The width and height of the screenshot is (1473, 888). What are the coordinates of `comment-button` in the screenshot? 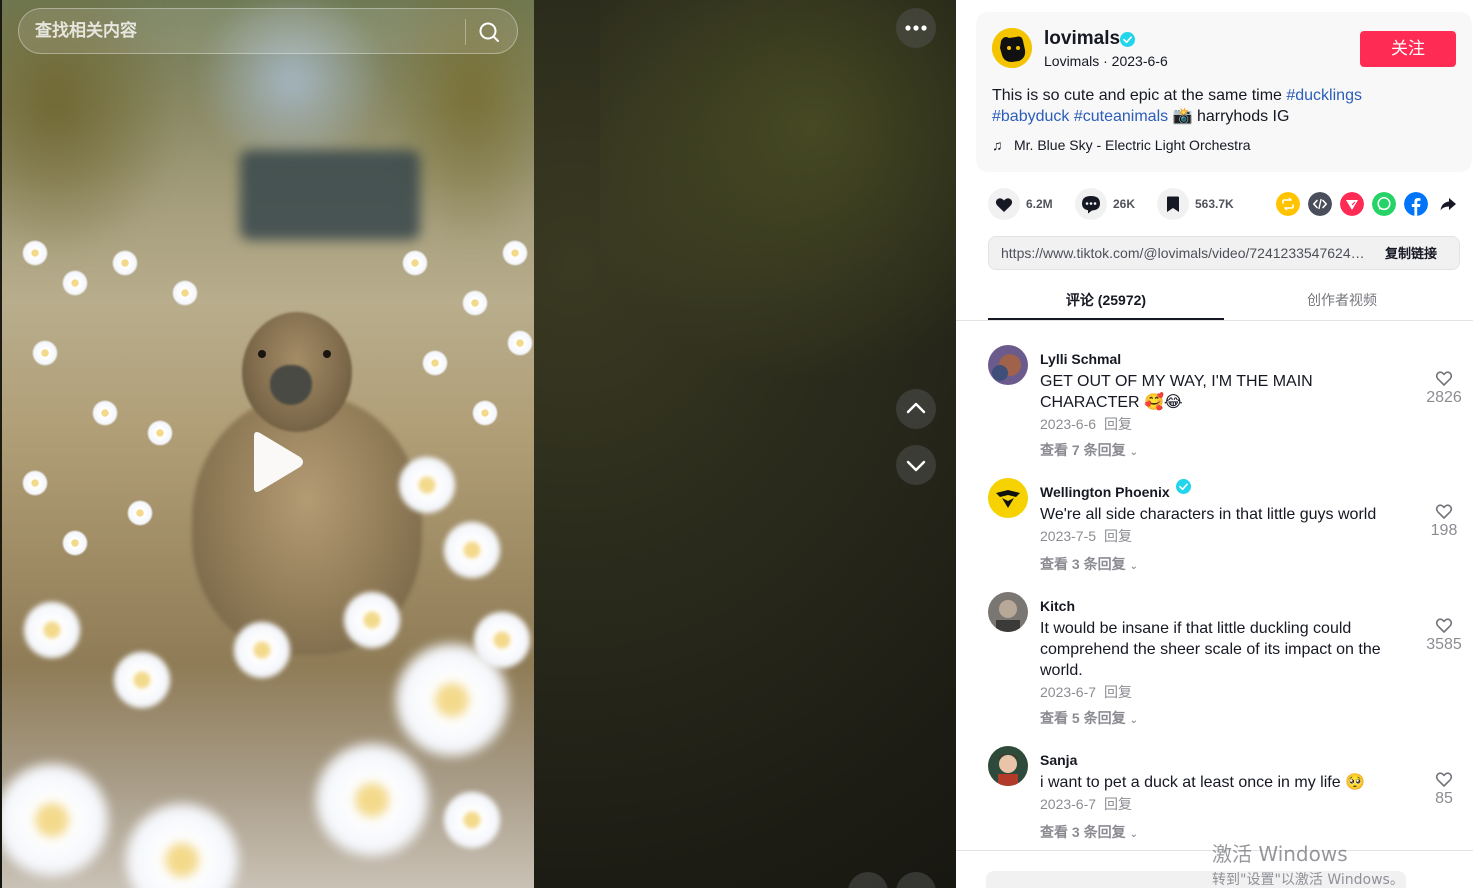 It's located at (1091, 204).